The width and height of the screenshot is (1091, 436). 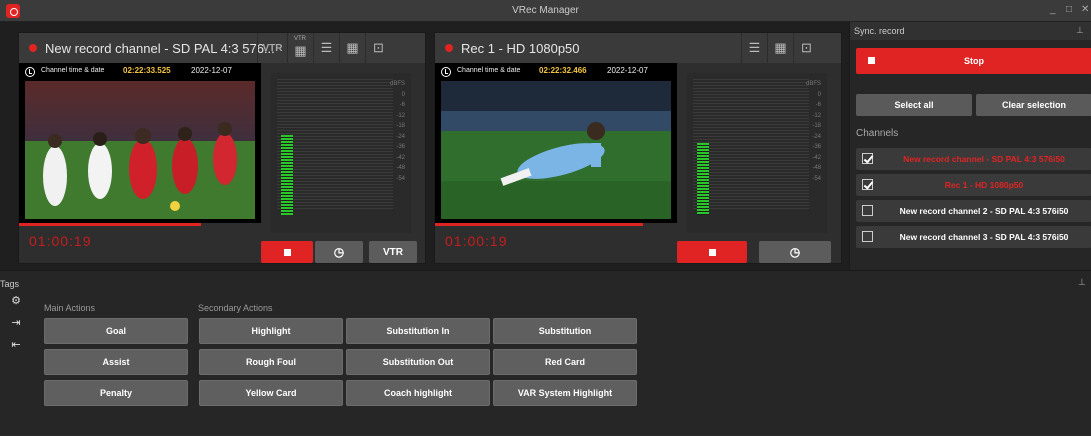 I want to click on sync-stop-label: Stop, so click(x=974, y=61).